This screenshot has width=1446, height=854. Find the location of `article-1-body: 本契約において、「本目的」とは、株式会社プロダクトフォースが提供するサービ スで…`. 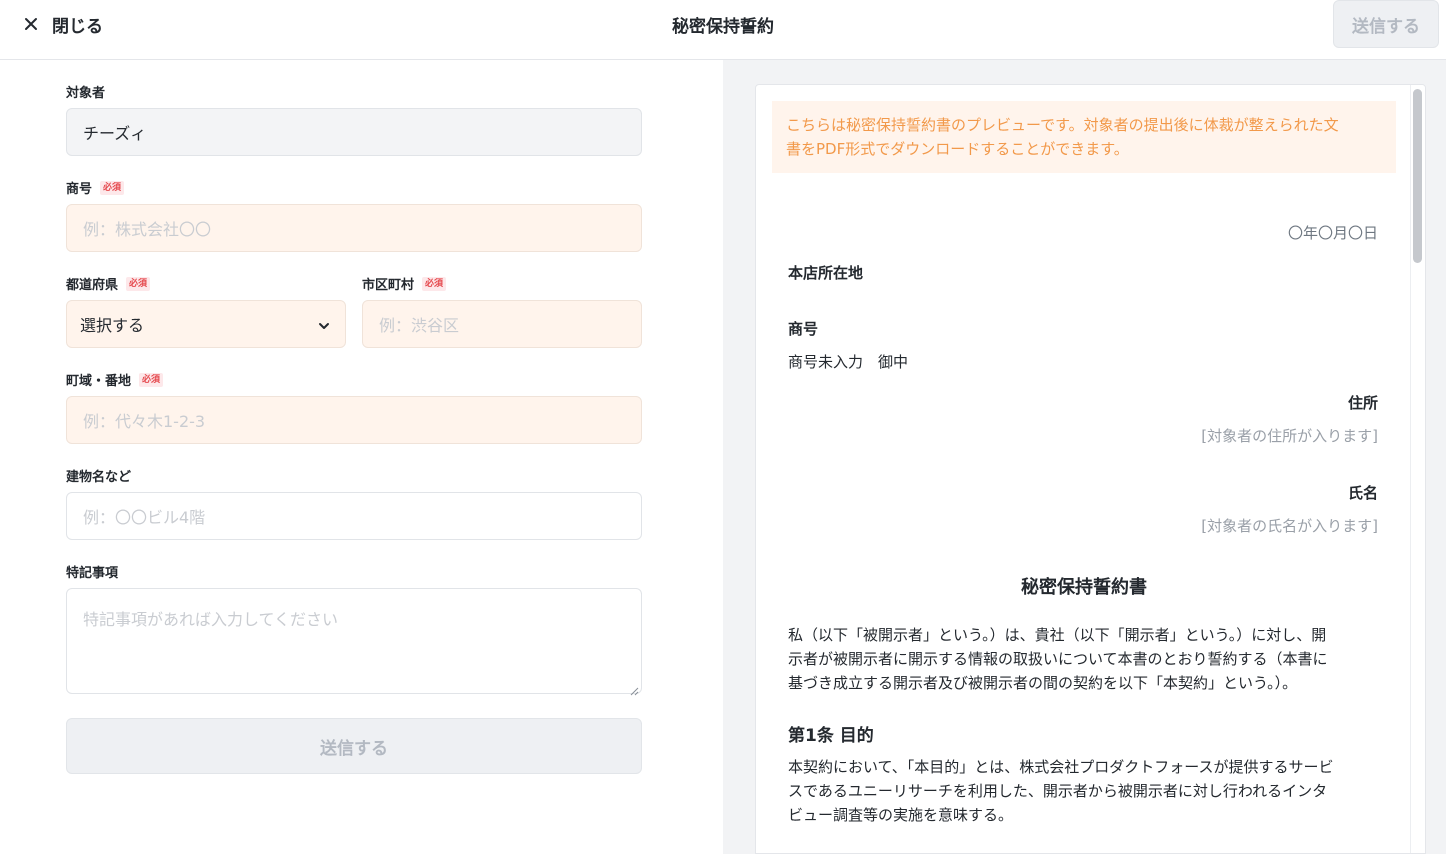

article-1-body: 本契約において、「本目的」とは、株式会社プロダクトフォースが提供するサービ スで… is located at coordinates (1061, 791).